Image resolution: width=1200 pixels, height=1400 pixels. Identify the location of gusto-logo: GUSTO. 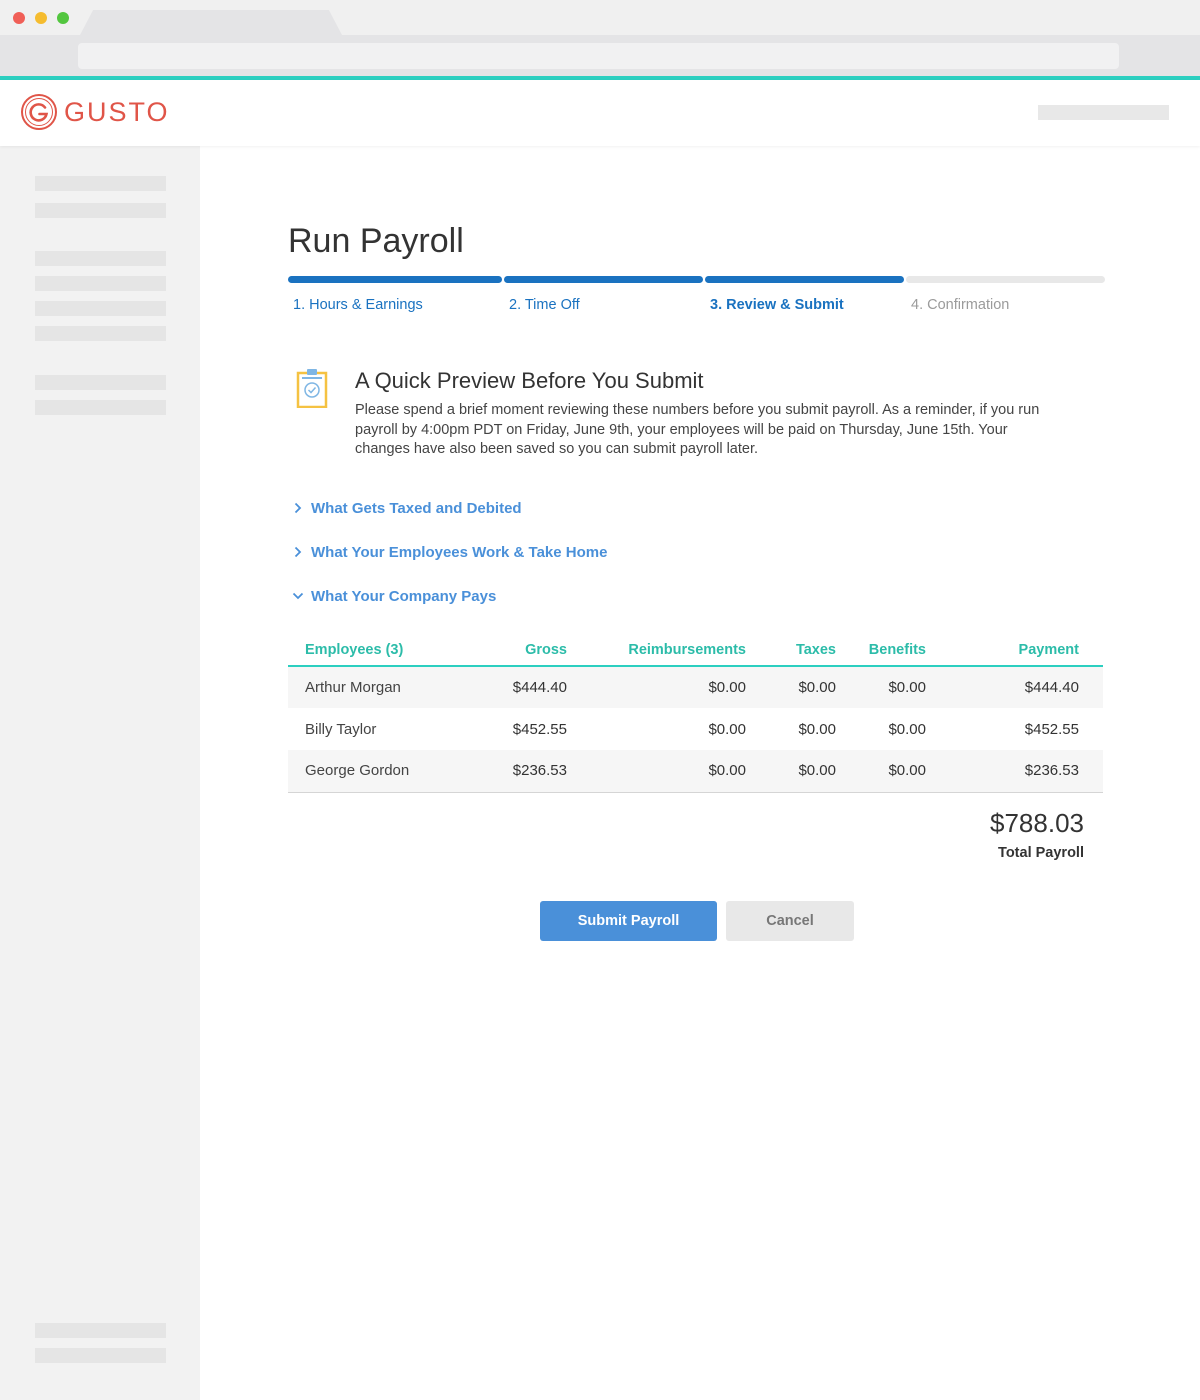
(95, 112).